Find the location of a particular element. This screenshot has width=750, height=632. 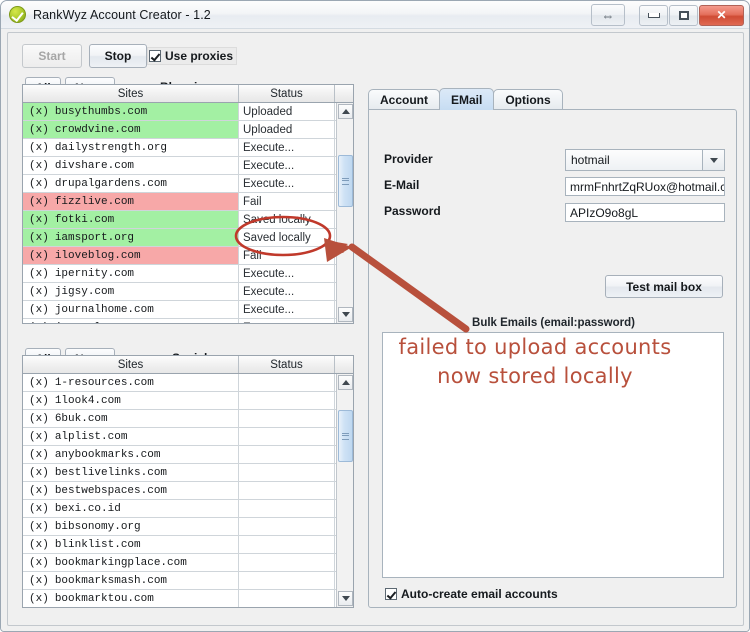

maximize-button is located at coordinates (683, 15).